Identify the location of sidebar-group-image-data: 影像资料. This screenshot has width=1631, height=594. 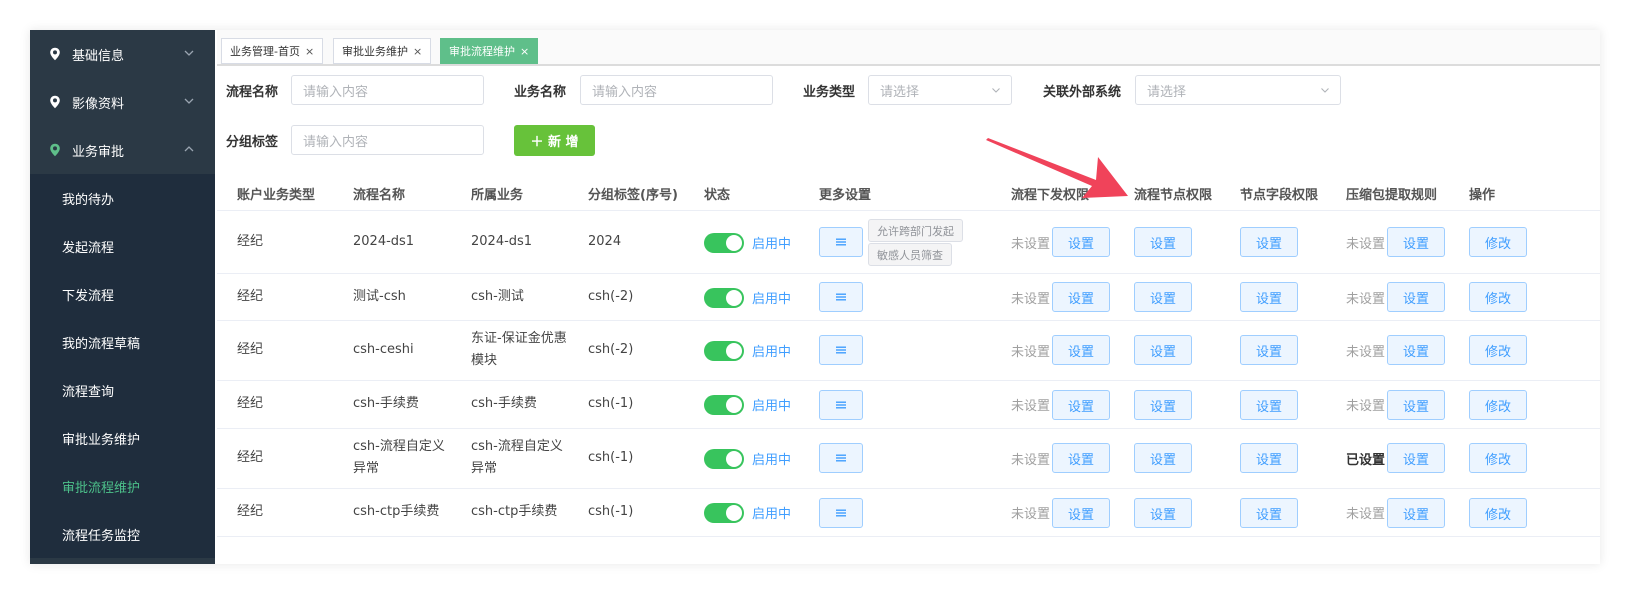
(122, 102).